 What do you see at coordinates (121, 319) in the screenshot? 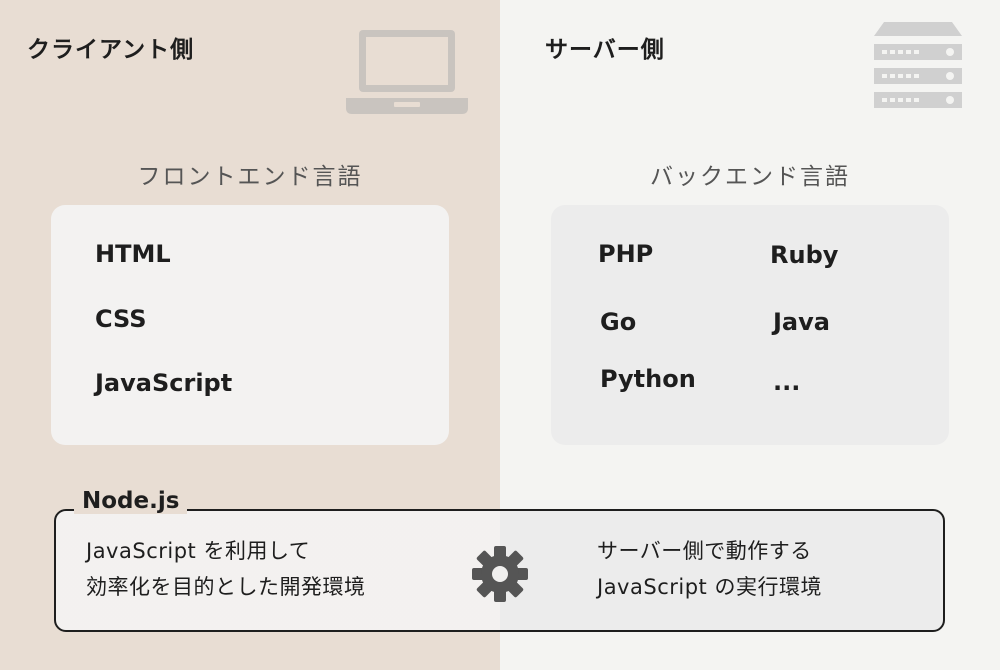
I see `language-css: CSS` at bounding box center [121, 319].